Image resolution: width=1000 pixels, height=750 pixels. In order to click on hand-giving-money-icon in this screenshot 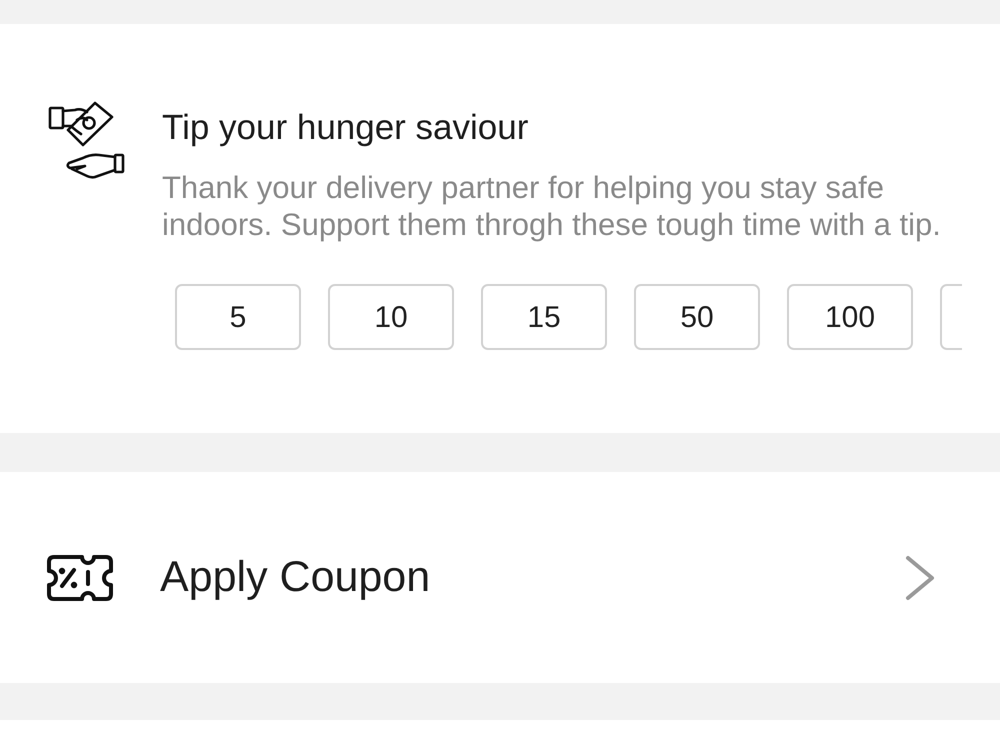, I will do `click(86, 140)`.